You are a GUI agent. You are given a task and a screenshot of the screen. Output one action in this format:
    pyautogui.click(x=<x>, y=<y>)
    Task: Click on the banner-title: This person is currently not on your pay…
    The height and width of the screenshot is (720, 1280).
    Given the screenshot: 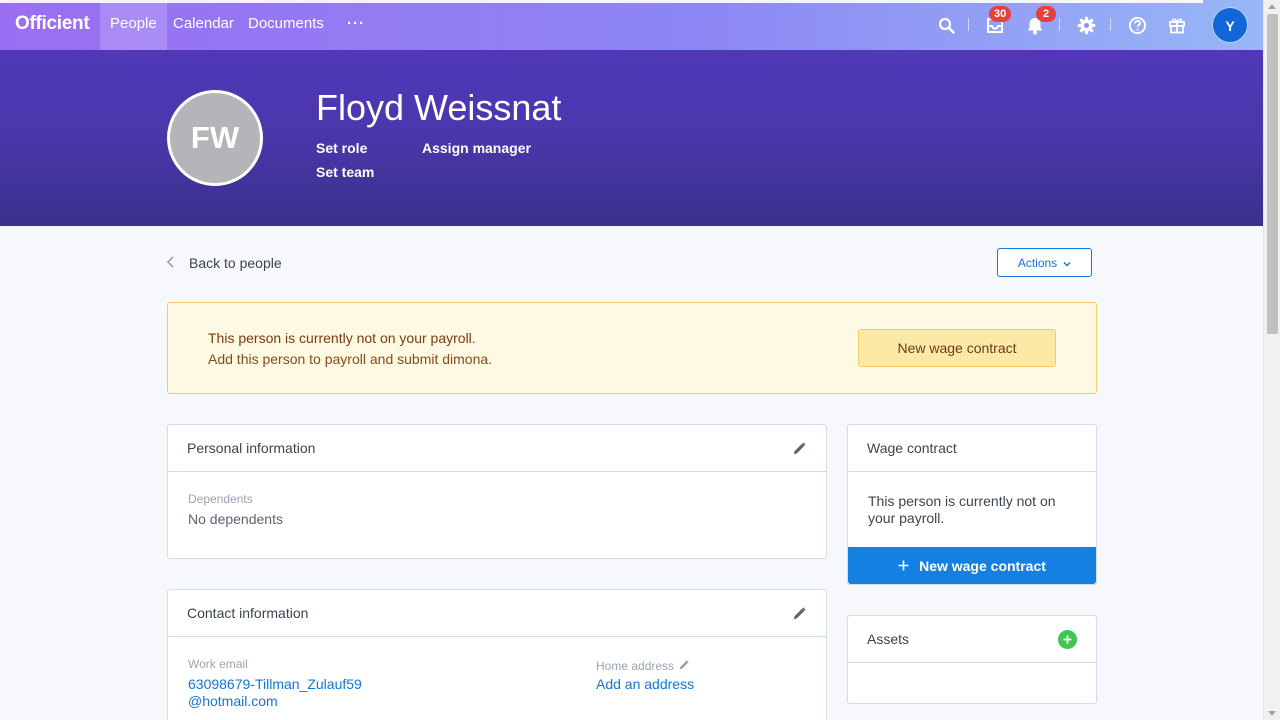 What is the action you would take?
    pyautogui.click(x=342, y=338)
    